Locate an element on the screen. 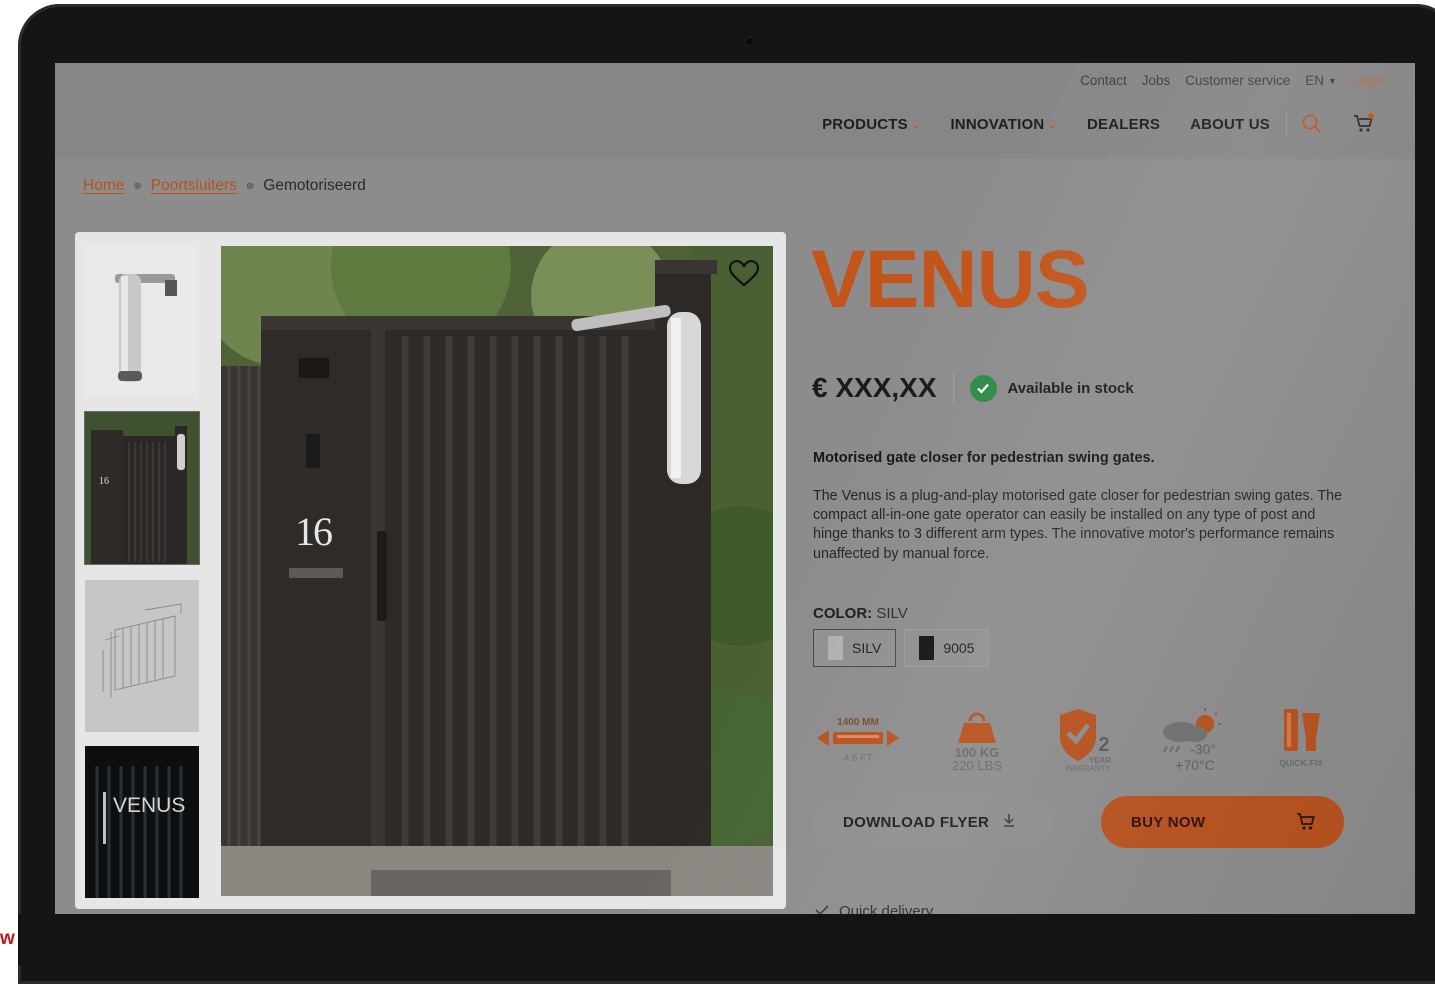  breadcrumb-current: Gemotoriseerd is located at coordinates (314, 185).